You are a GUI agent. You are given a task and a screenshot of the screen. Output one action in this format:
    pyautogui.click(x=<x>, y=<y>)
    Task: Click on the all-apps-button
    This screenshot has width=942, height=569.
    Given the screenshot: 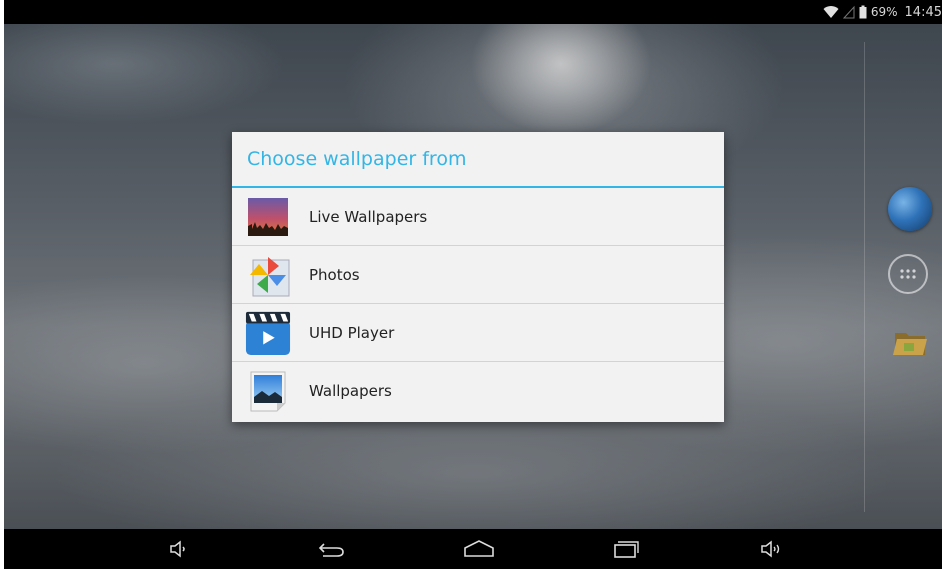 What is the action you would take?
    pyautogui.click(x=908, y=274)
    